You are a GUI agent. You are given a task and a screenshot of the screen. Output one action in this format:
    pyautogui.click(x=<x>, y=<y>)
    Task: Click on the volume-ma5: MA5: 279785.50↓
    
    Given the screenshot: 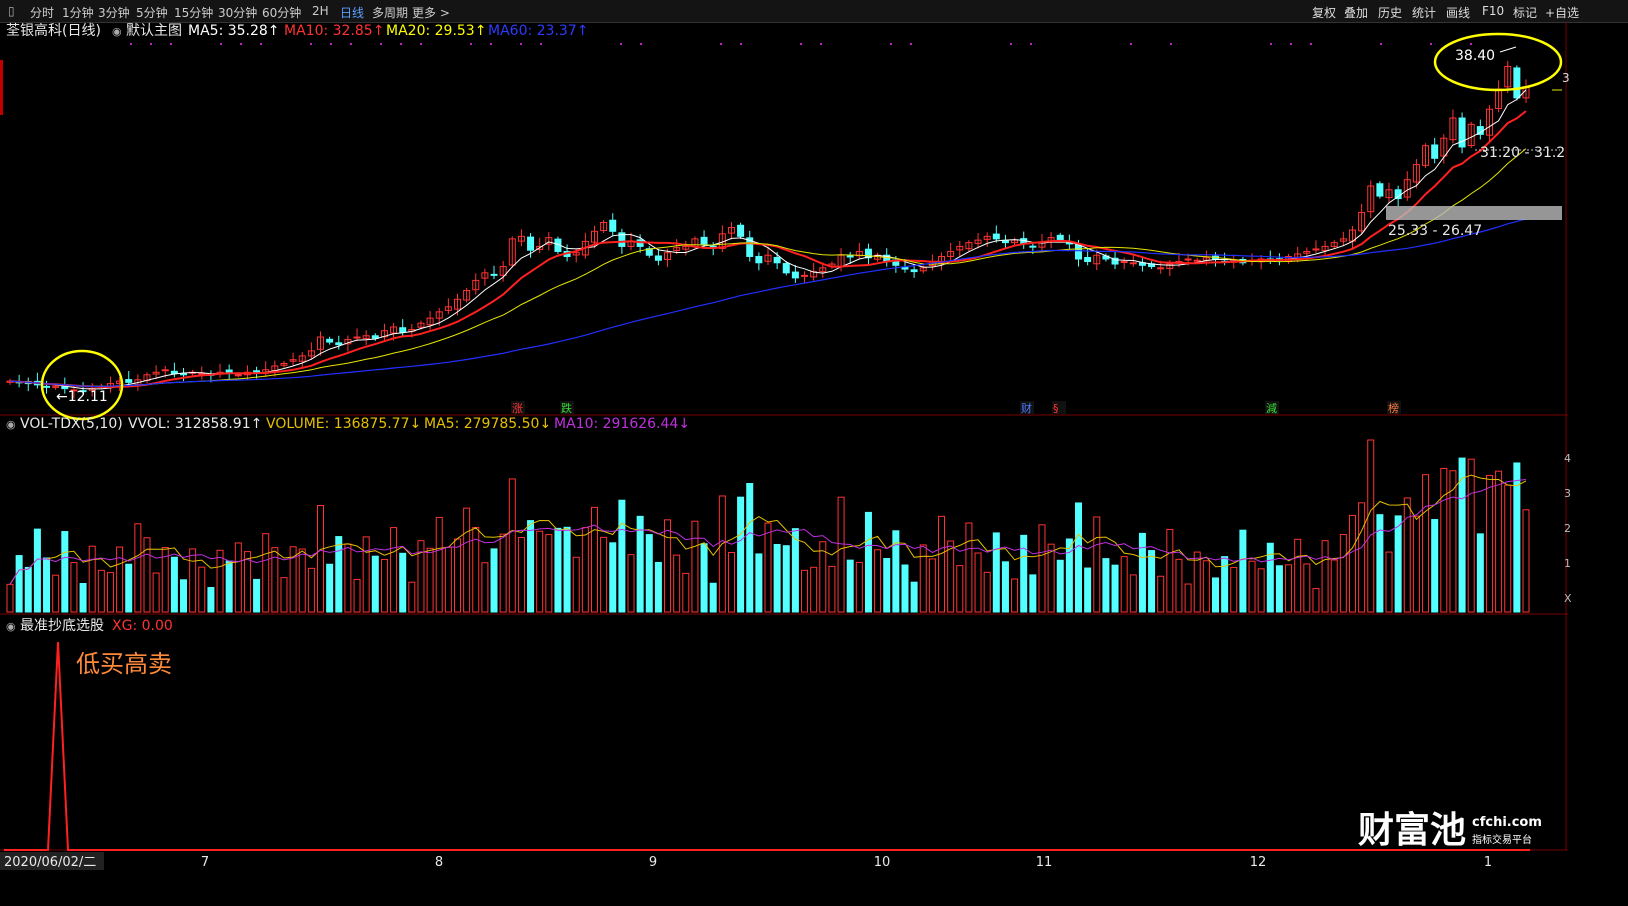 What is the action you would take?
    pyautogui.click(x=487, y=424)
    